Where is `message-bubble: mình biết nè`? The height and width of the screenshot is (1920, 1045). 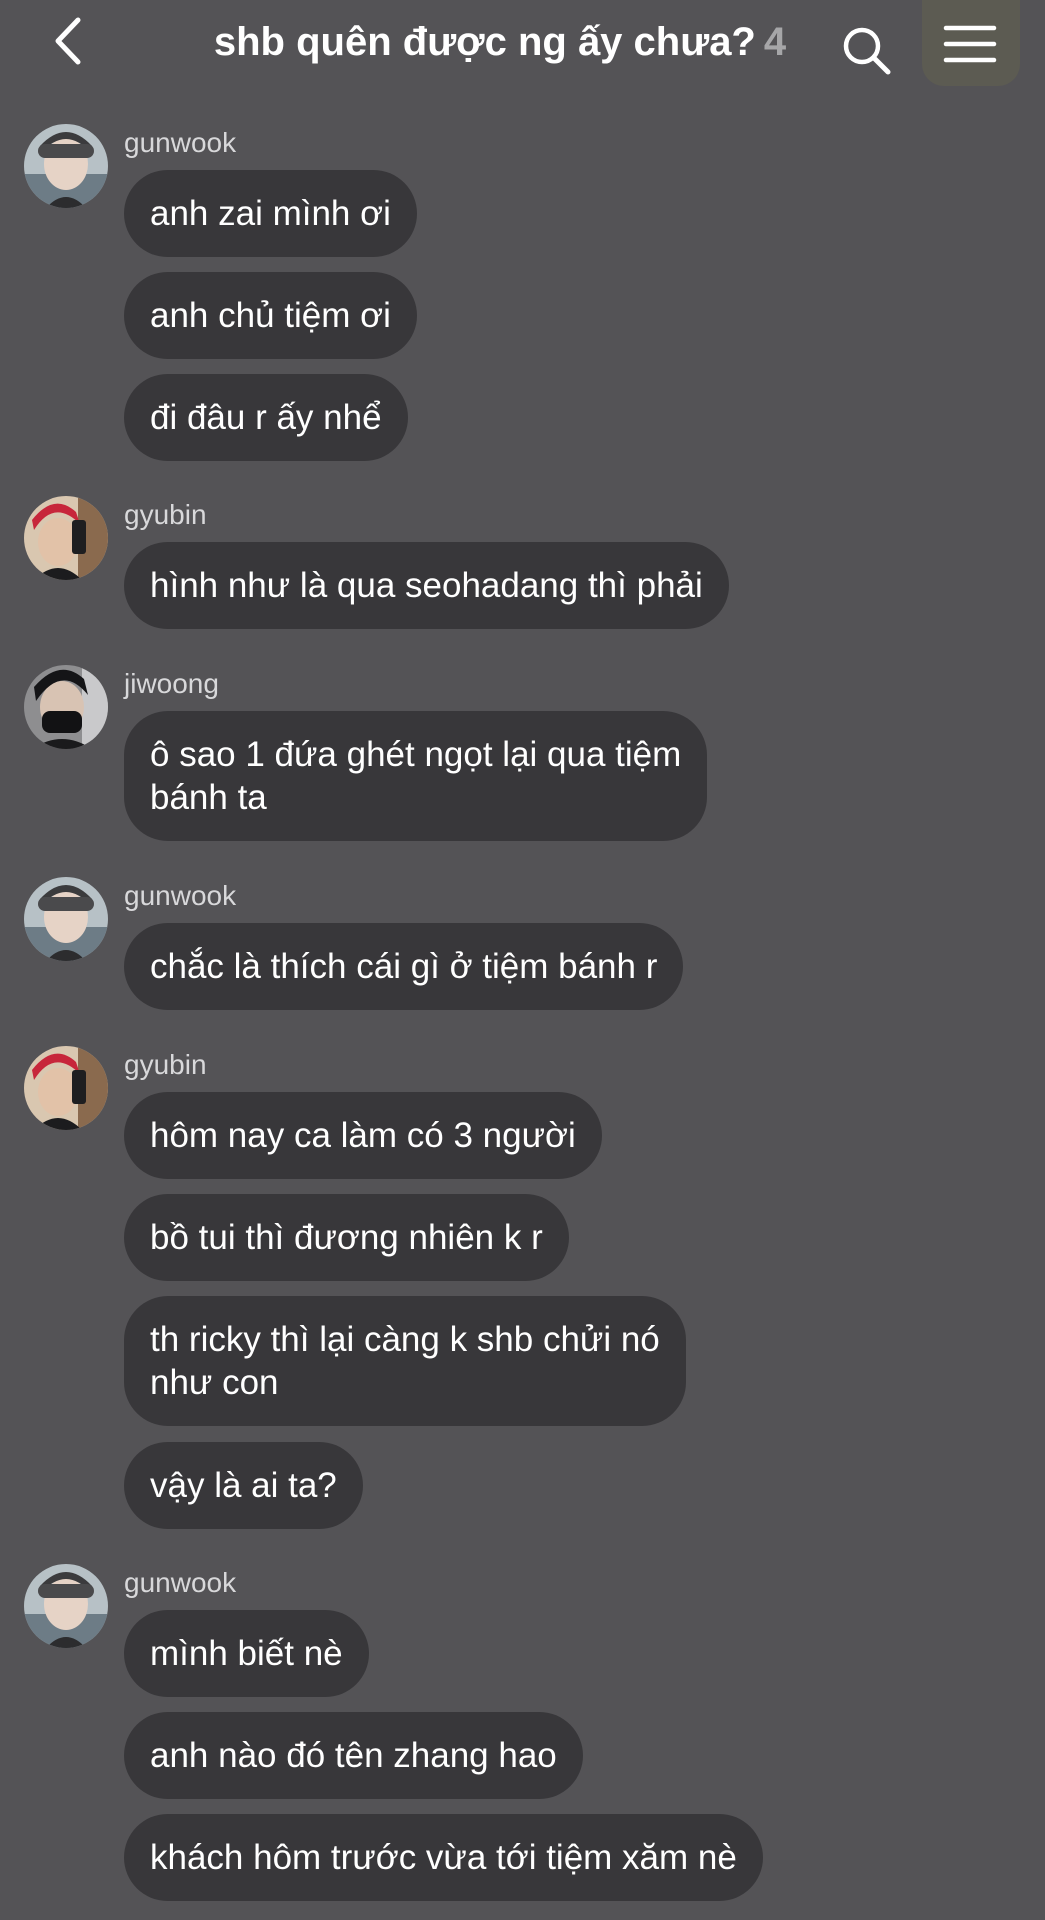 message-bubble: mình biết nè is located at coordinates (246, 1653).